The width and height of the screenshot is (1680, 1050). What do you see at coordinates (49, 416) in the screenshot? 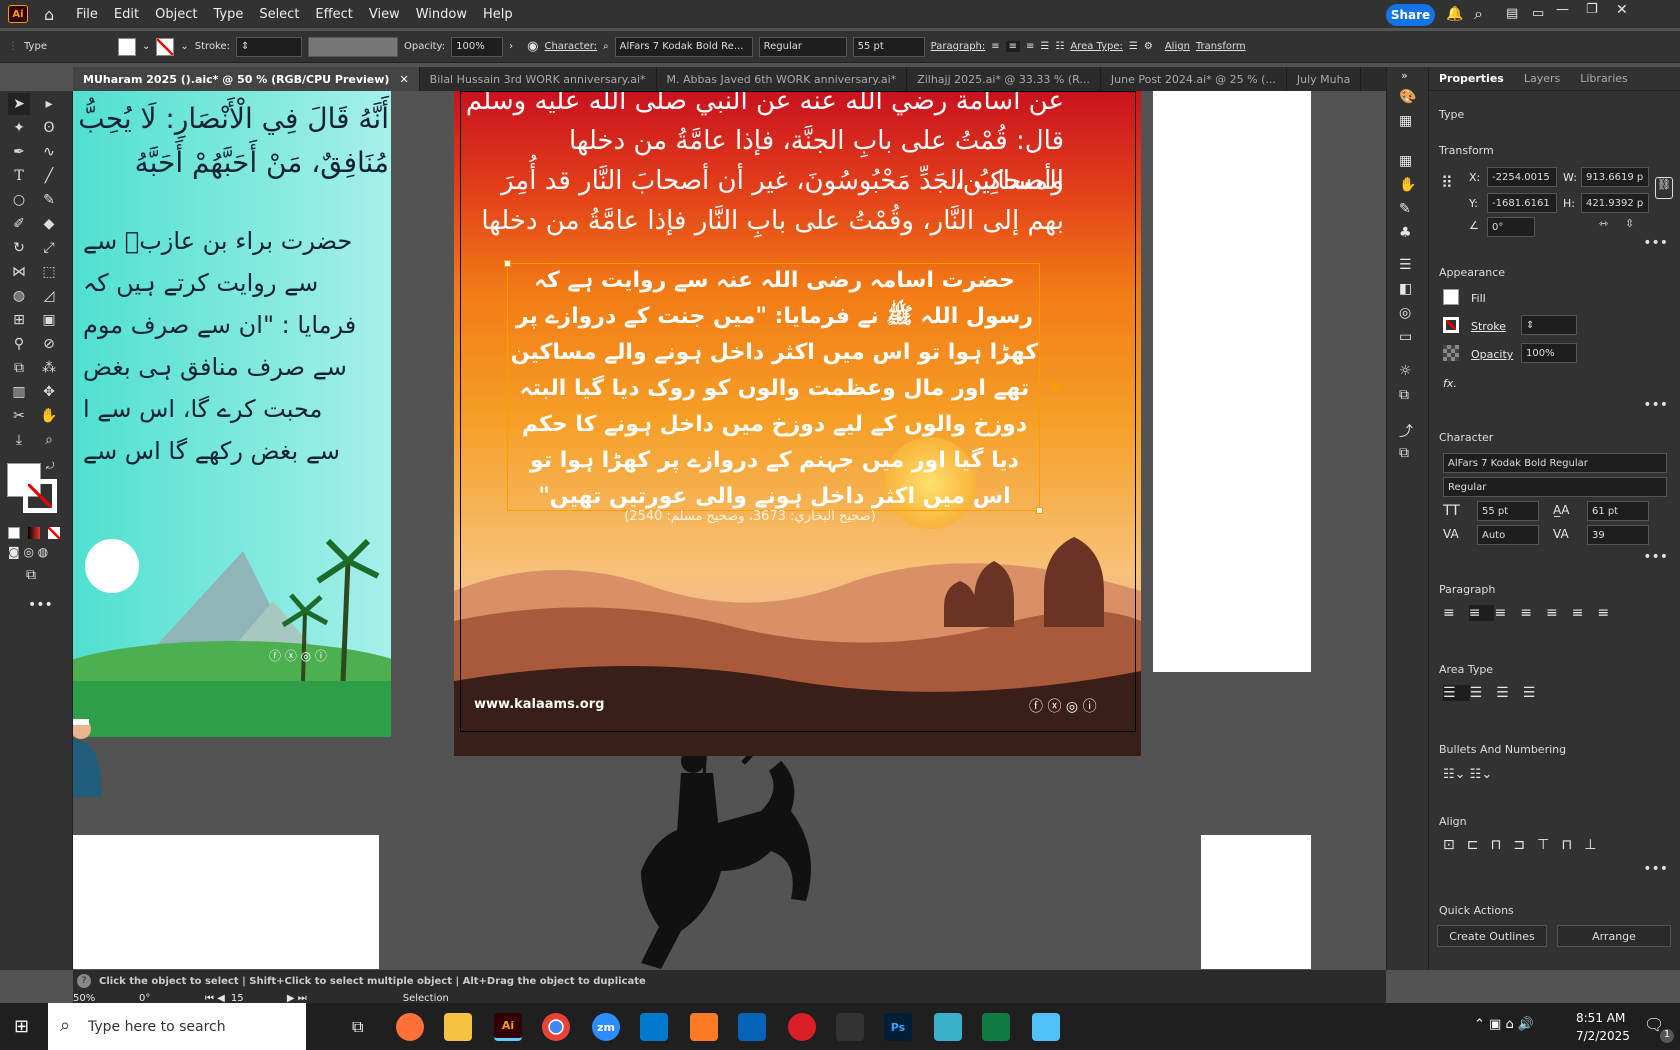
I see `hand-tool-icon: ✋` at bounding box center [49, 416].